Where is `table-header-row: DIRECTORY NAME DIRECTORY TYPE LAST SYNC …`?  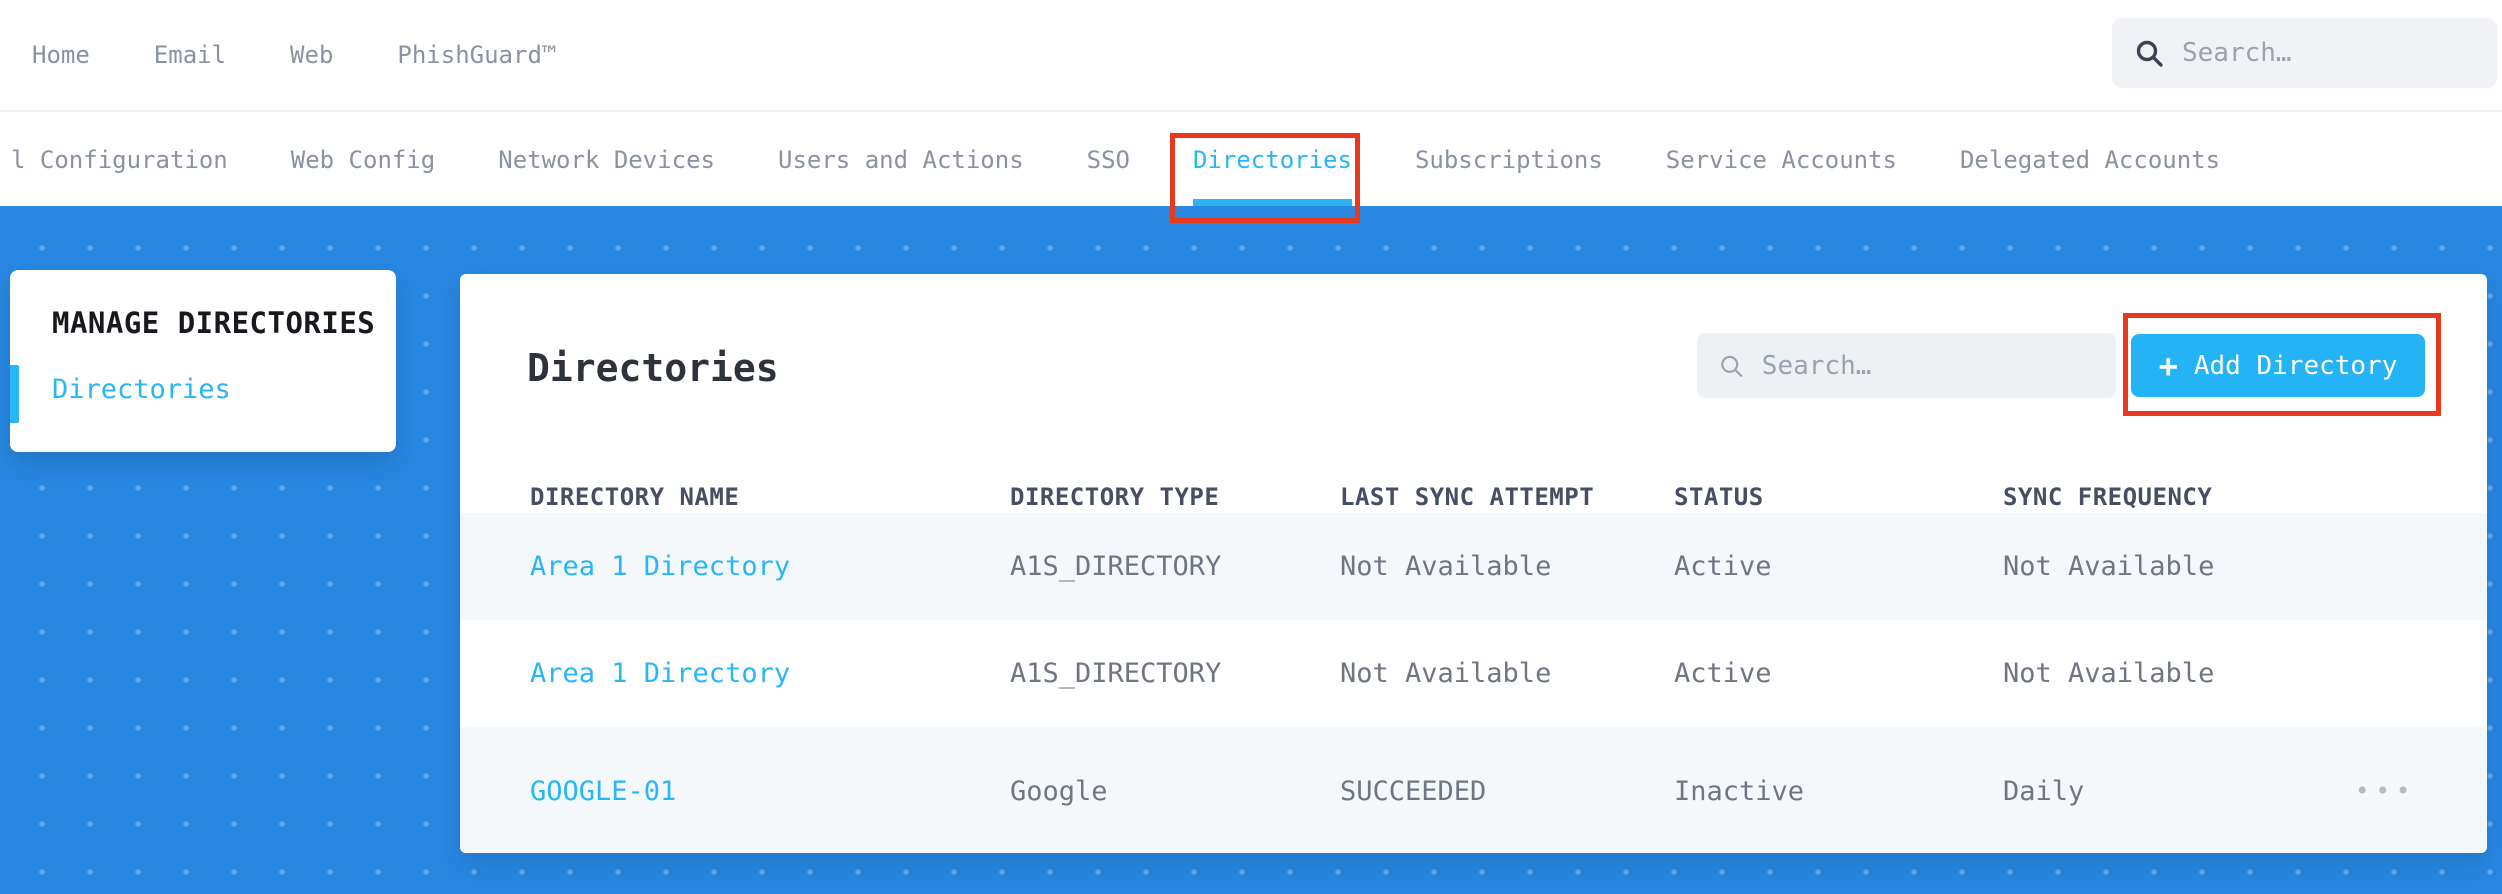
table-header-row: DIRECTORY NAME DIRECTORY TYPE LAST SYNC … is located at coordinates (1473, 496).